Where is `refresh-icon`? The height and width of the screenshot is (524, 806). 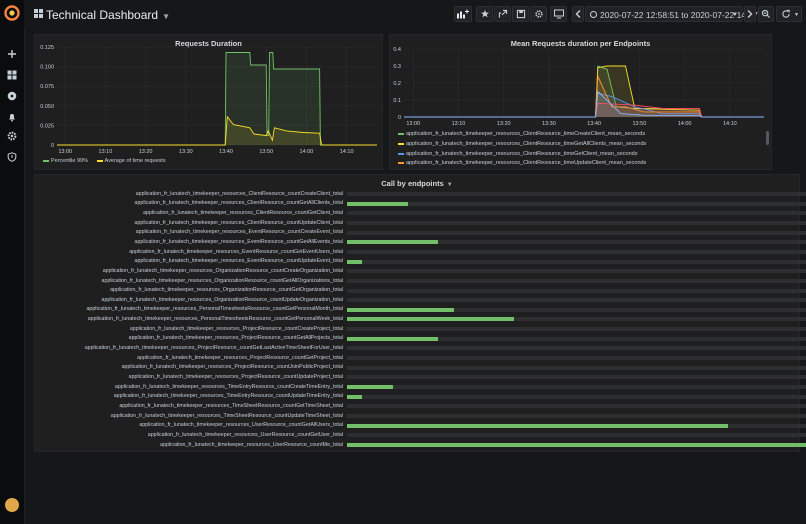 refresh-icon is located at coordinates (786, 13).